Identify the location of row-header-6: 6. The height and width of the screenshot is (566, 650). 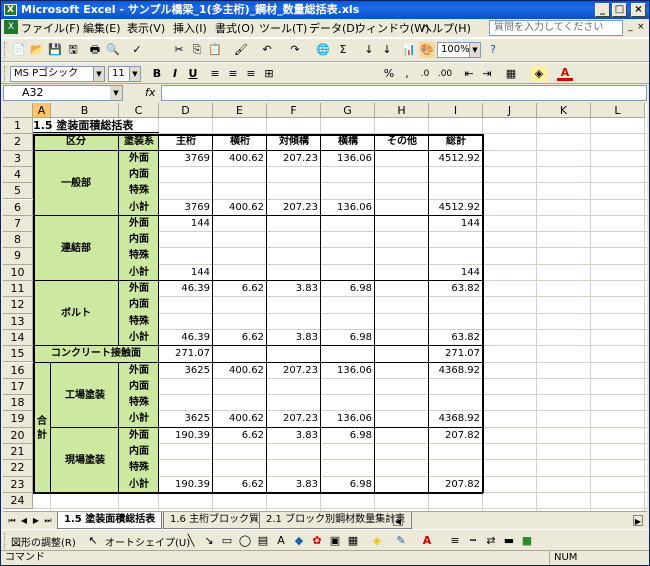
(18, 207).